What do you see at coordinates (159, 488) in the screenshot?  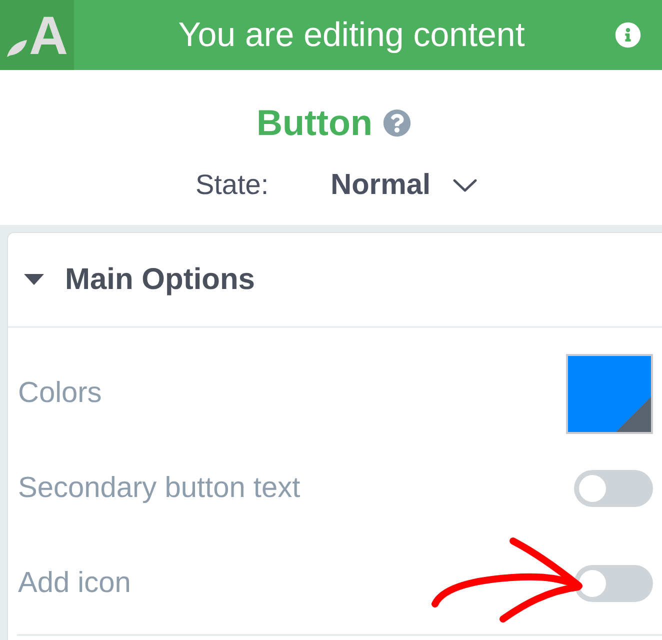 I see `option-label: Secondary button text` at bounding box center [159, 488].